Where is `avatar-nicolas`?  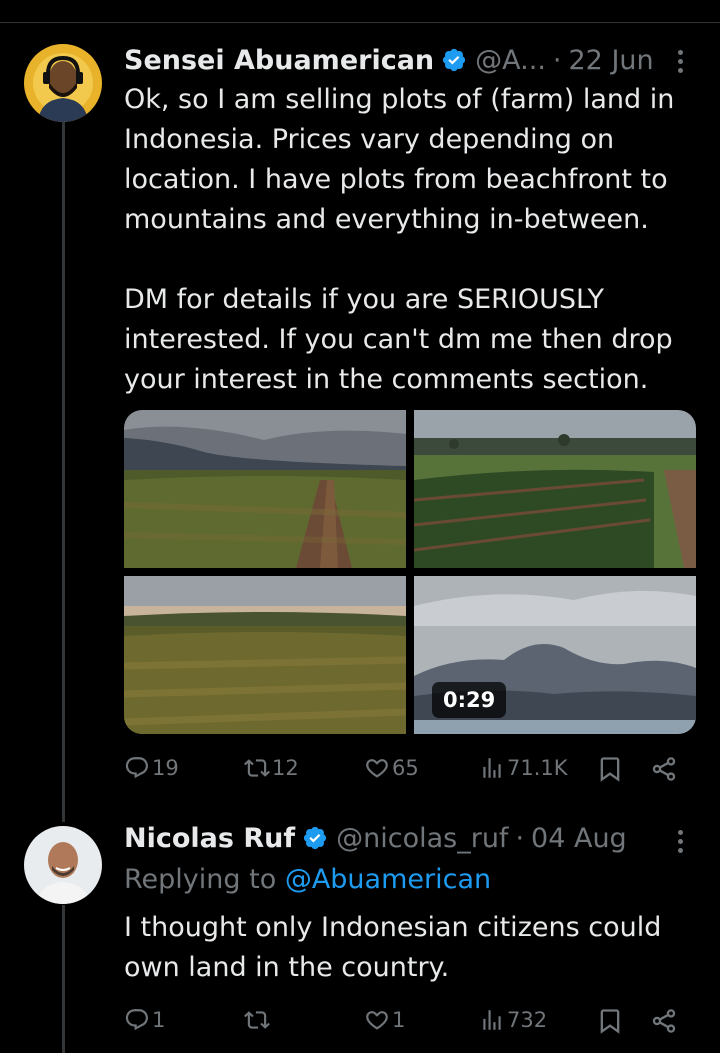
avatar-nicolas is located at coordinates (63, 865).